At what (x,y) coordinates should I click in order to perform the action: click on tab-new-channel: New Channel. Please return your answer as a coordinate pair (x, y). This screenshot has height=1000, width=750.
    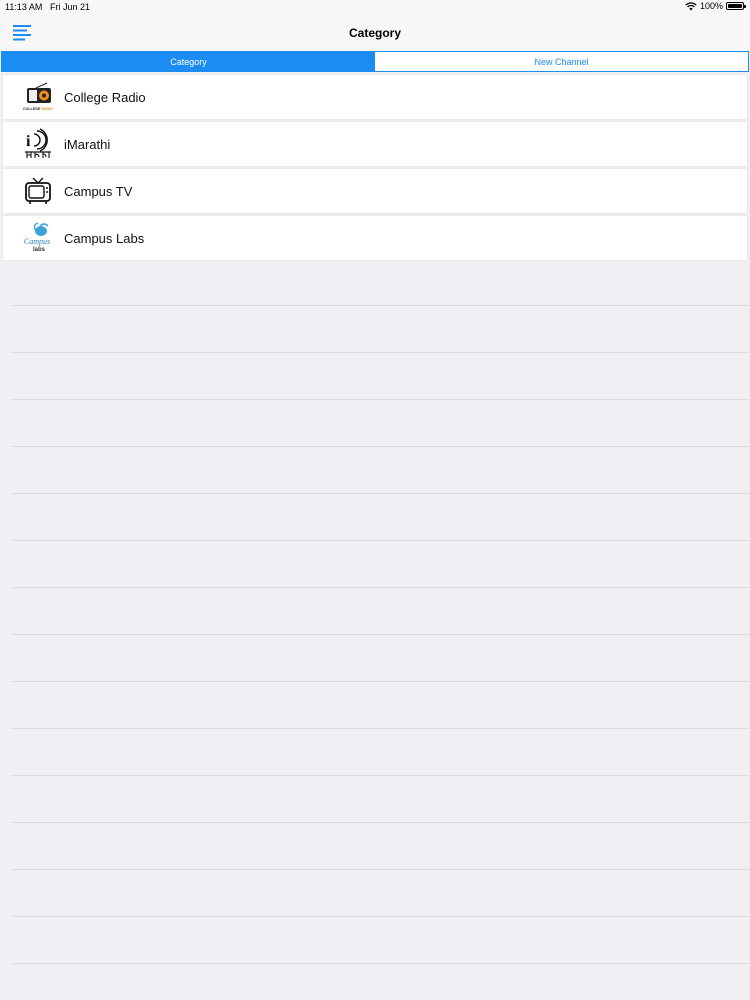
    Looking at the image, I should click on (561, 61).